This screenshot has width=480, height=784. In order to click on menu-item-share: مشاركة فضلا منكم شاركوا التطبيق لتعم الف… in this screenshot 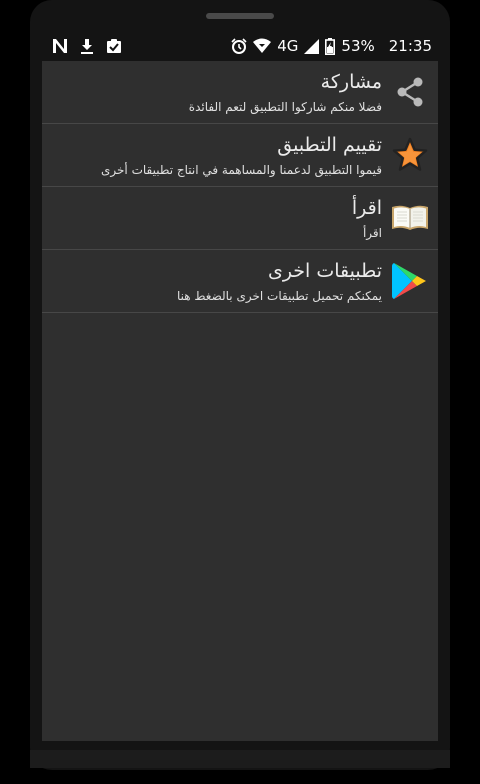, I will do `click(240, 92)`.